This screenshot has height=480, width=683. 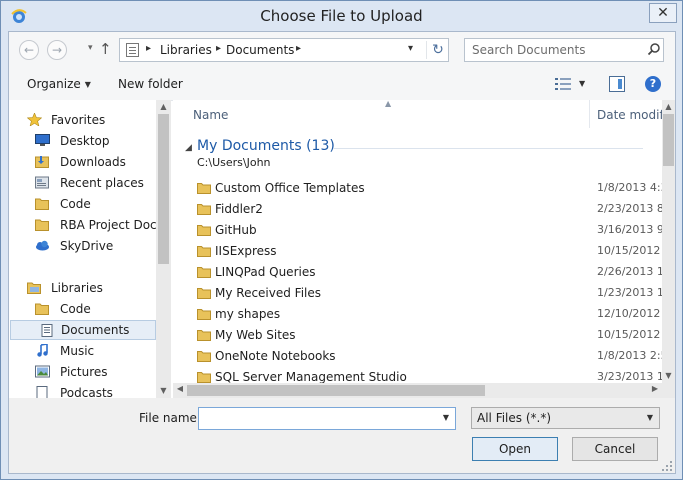 What do you see at coordinates (268, 293) in the screenshot?
I see `file-name: My Received Files` at bounding box center [268, 293].